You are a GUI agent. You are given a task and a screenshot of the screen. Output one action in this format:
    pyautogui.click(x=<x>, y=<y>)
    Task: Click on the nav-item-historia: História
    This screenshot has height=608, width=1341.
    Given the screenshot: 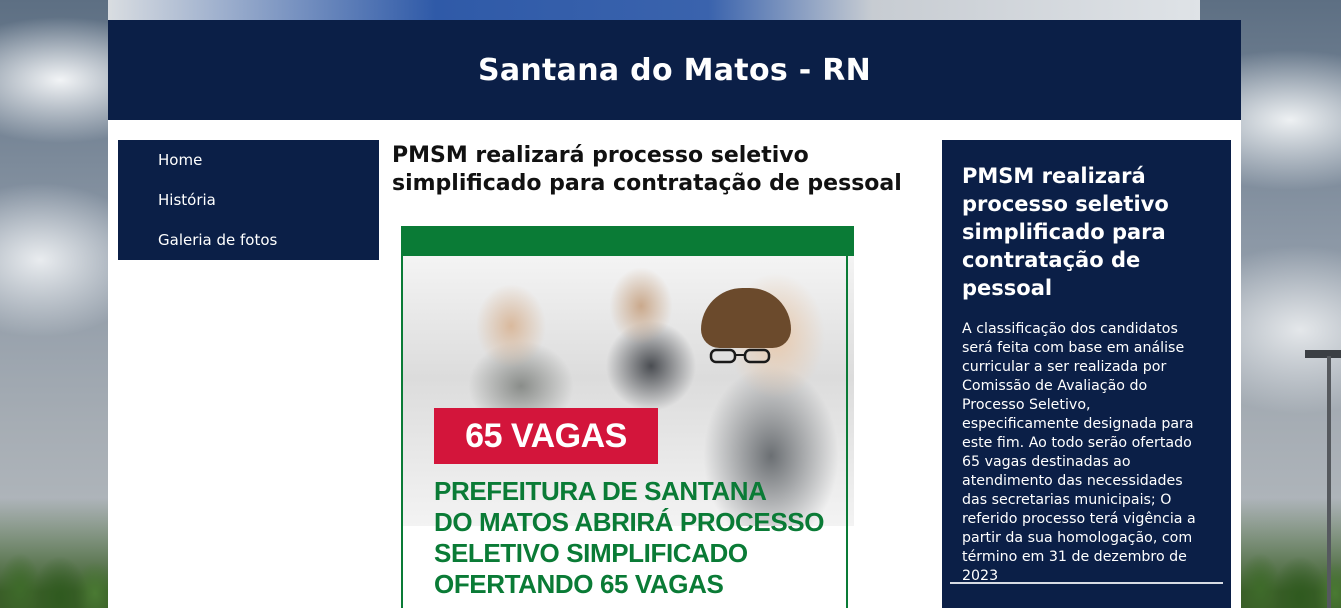 What is the action you would take?
    pyautogui.click(x=248, y=200)
    